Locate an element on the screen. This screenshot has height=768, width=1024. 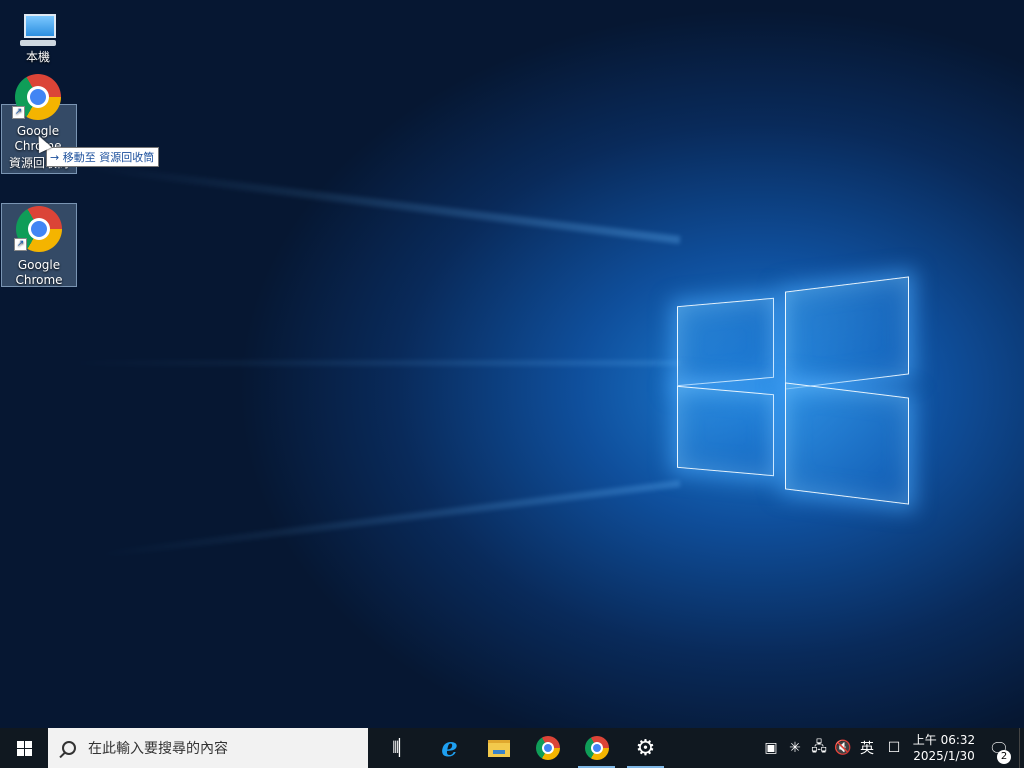
ime-mode-icon: ☐ is located at coordinates (894, 748).